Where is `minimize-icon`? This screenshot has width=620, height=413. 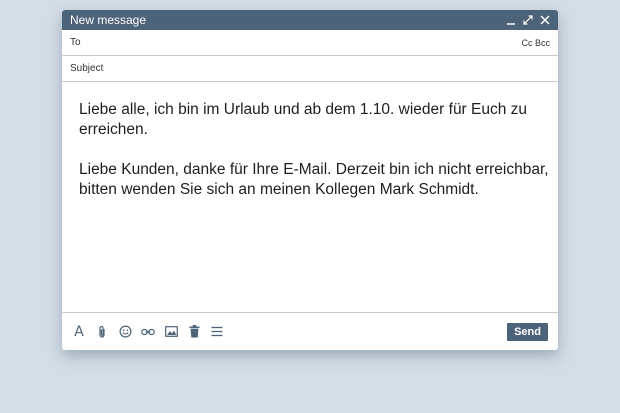 minimize-icon is located at coordinates (511, 20).